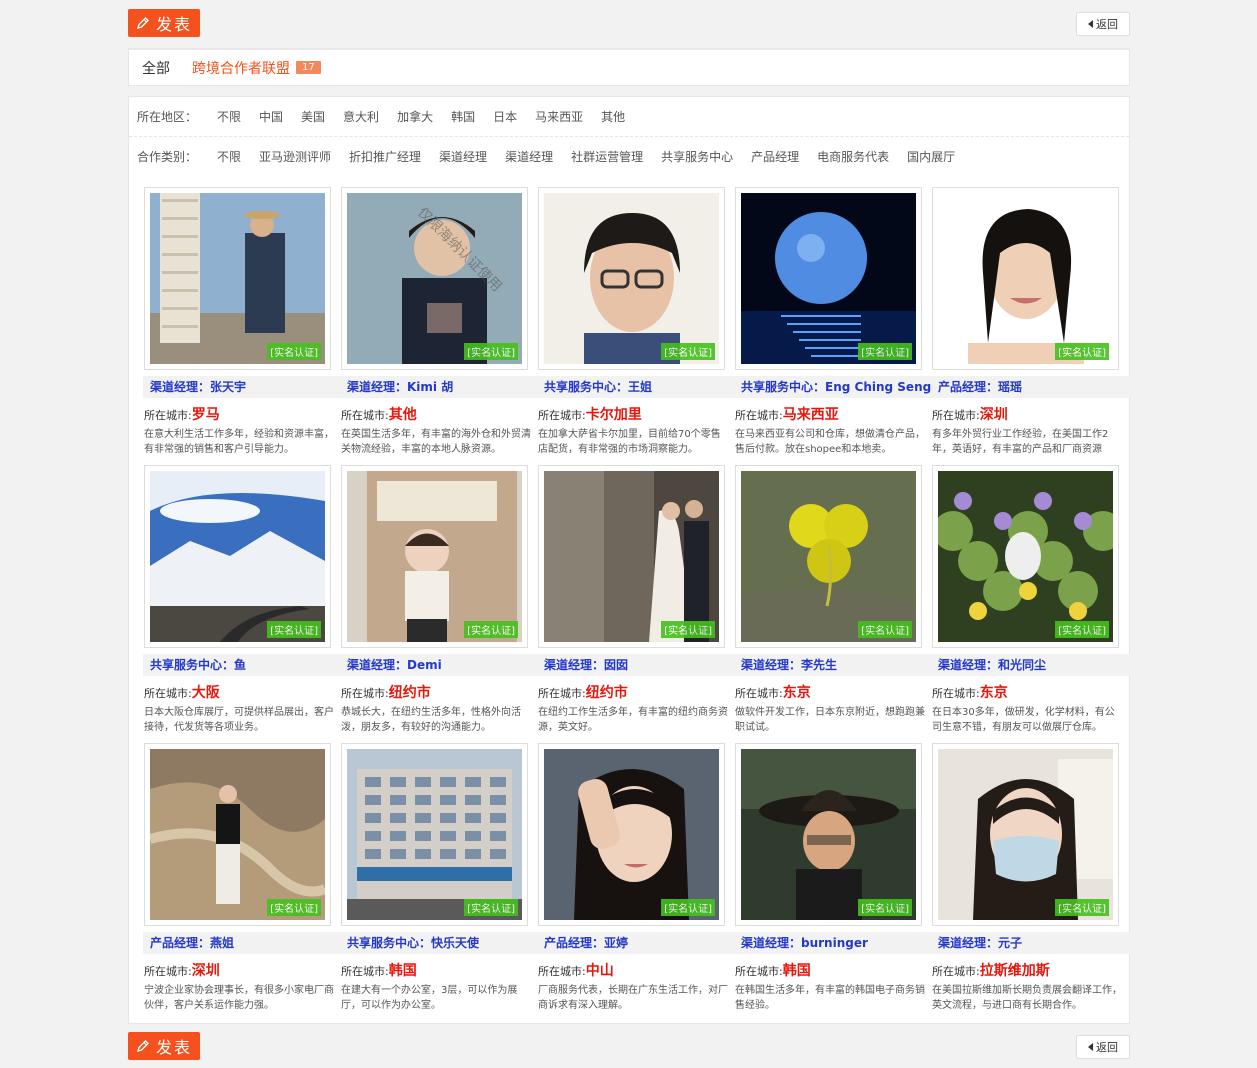 The height and width of the screenshot is (1068, 1257). What do you see at coordinates (1023, 720) in the screenshot?
I see `member-description: 在日本30多年，做研发，化学材料，有公司生意不错，有朋友可以做展厅仓库。` at bounding box center [1023, 720].